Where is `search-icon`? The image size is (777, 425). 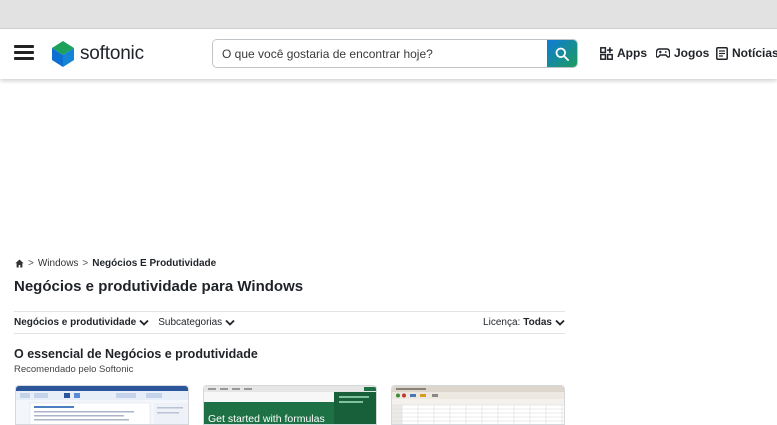
search-icon is located at coordinates (562, 54).